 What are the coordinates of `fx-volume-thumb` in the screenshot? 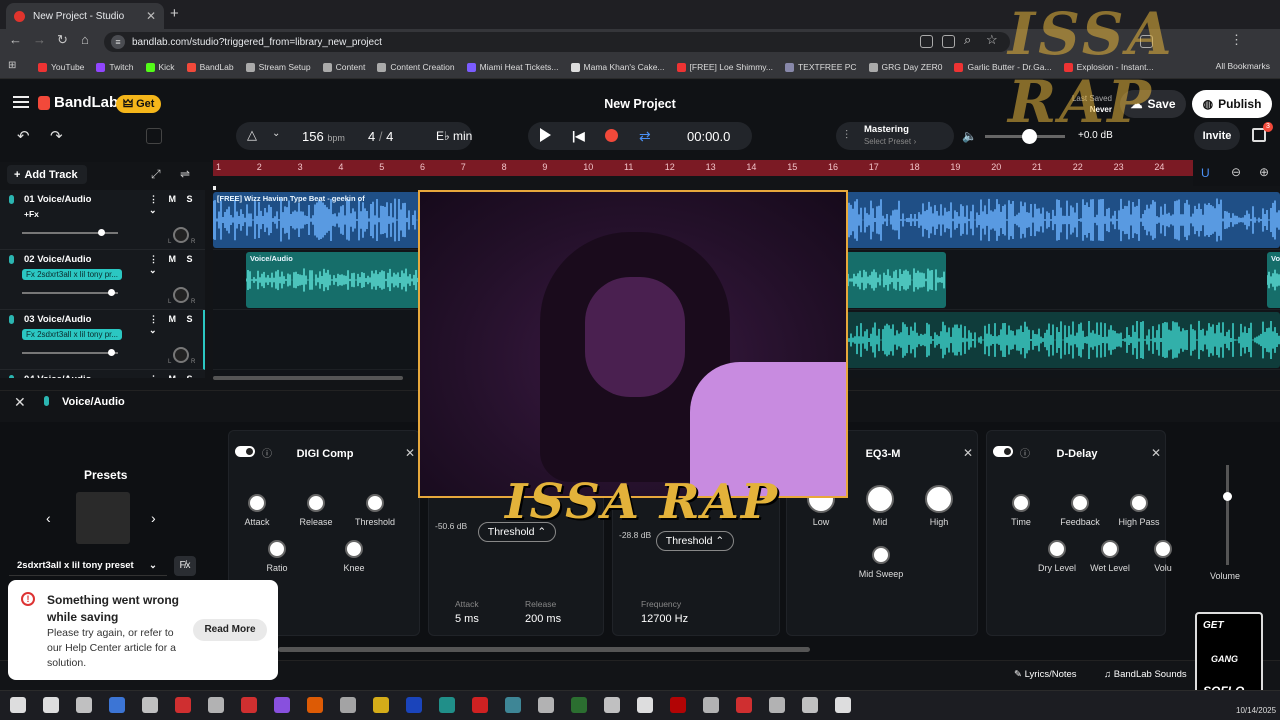 It's located at (1227, 496).